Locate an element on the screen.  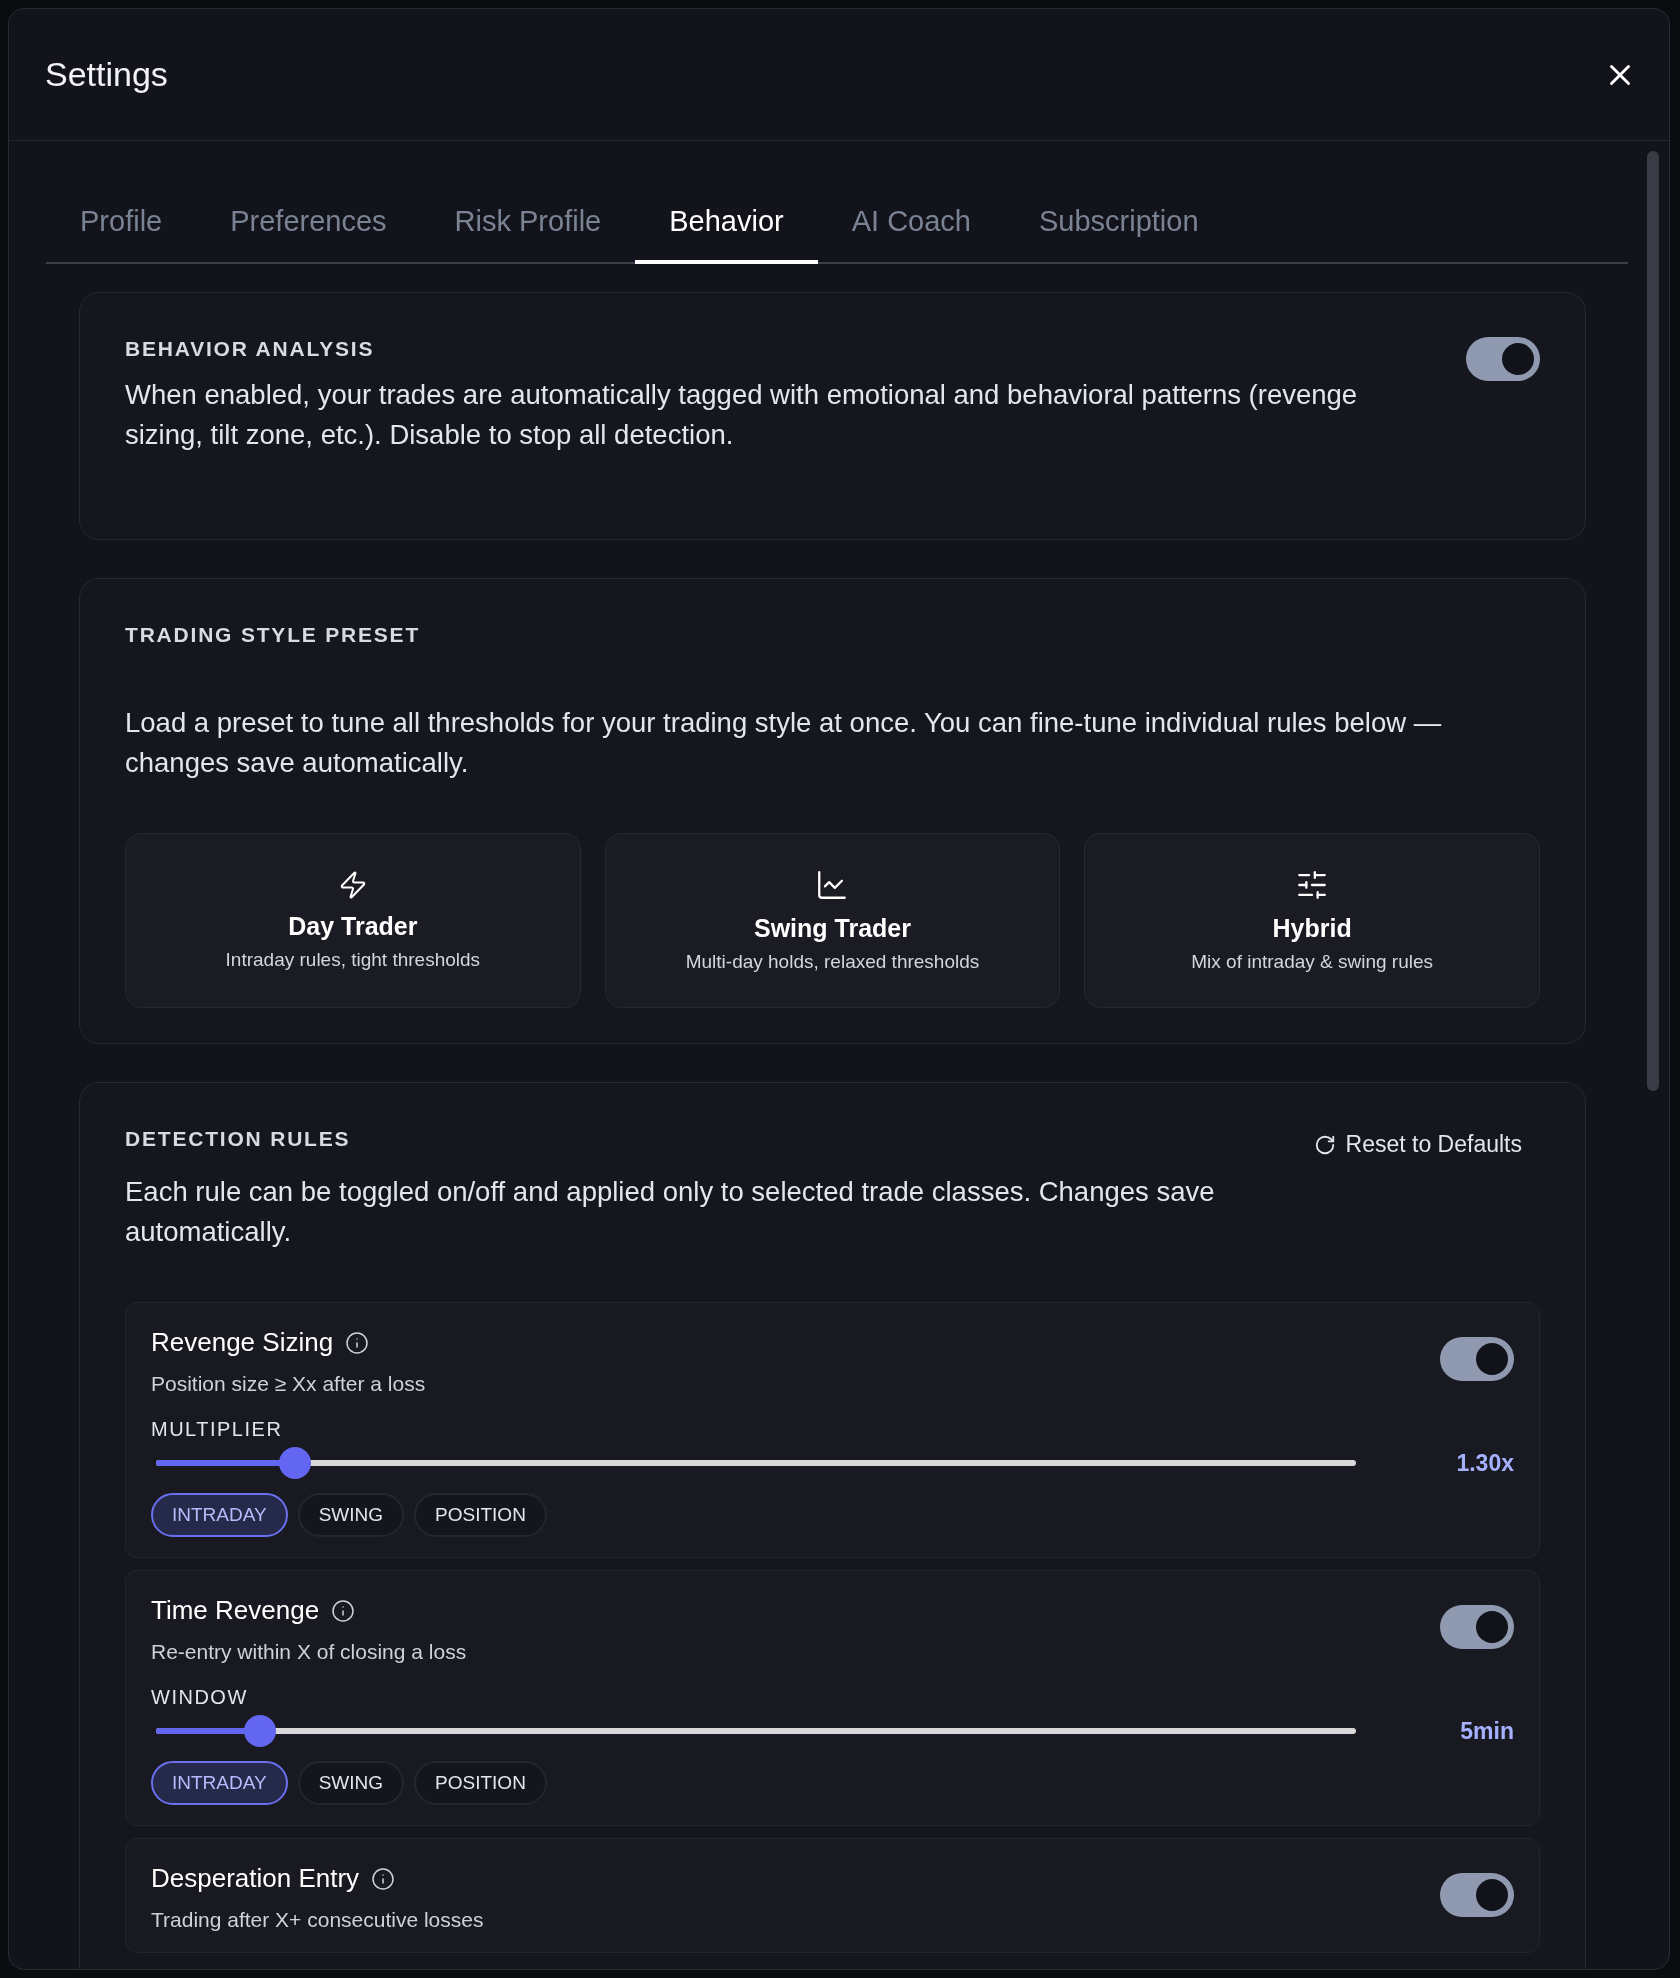
tab: AI Coach is located at coordinates (911, 225).